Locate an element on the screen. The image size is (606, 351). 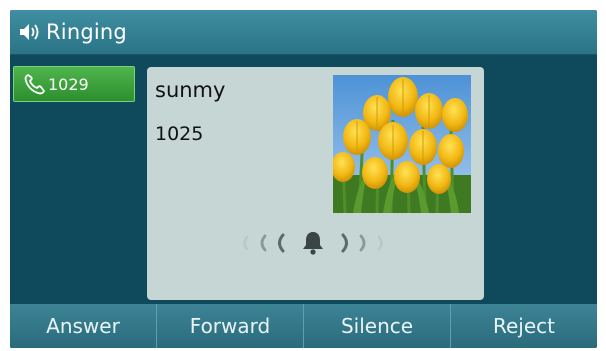
line-key-1029: 1029 is located at coordinates (74, 84).